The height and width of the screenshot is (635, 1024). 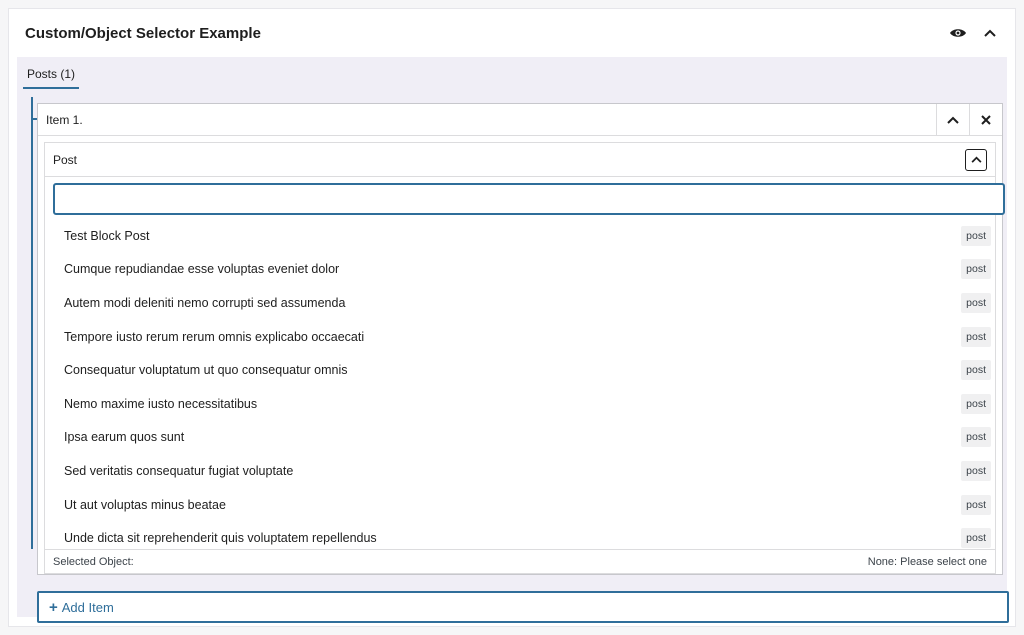 What do you see at coordinates (93, 561) in the screenshot?
I see `selected-object-label: Selected Object:` at bounding box center [93, 561].